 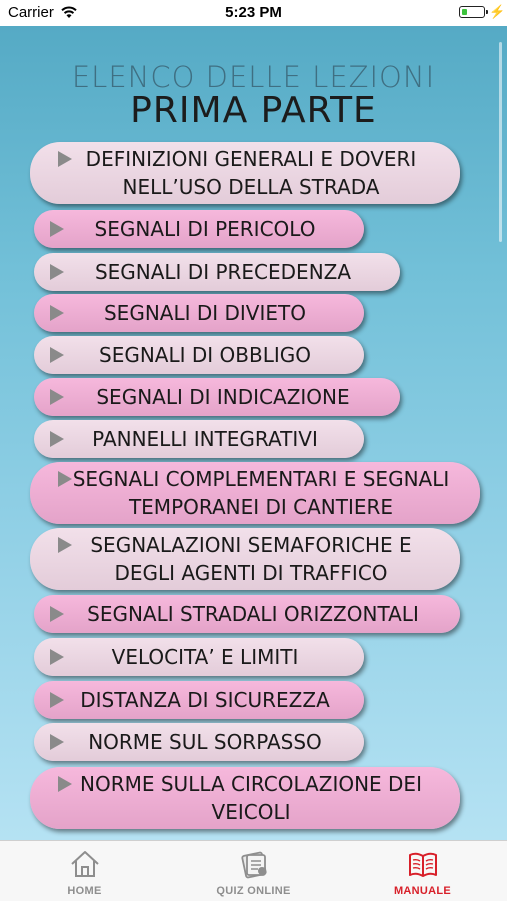 I want to click on clock: 5:23 PM, so click(x=253, y=12).